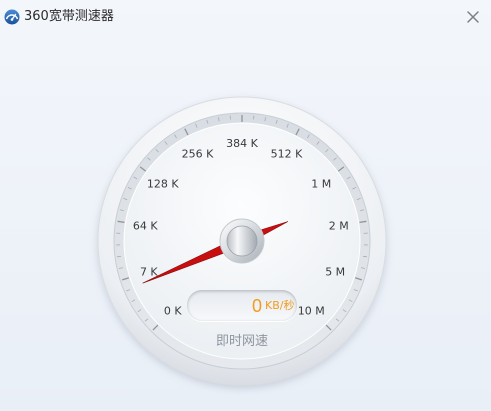 The width and height of the screenshot is (491, 411). I want to click on scale-label: 10 M, so click(311, 310).